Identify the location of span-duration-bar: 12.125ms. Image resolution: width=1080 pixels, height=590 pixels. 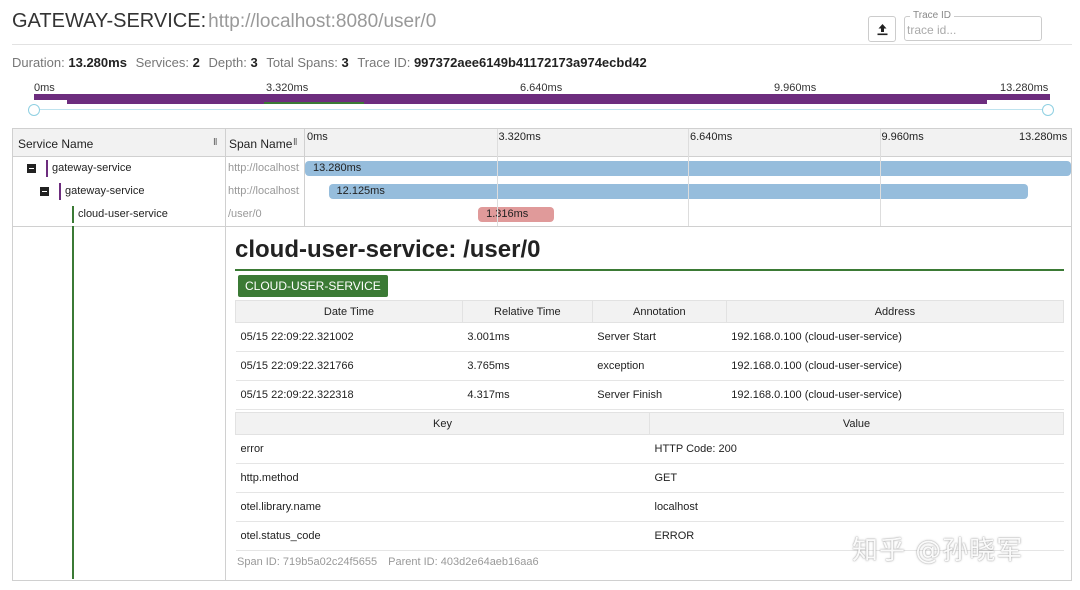
(678, 191).